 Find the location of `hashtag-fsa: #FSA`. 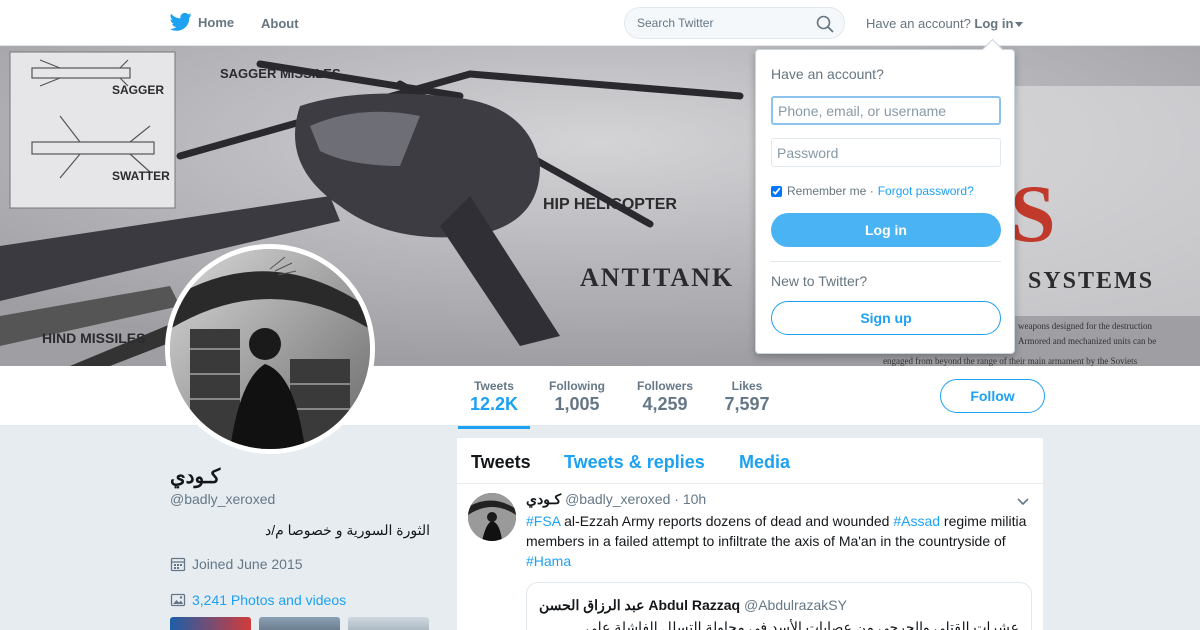

hashtag-fsa: #FSA is located at coordinates (543, 521).